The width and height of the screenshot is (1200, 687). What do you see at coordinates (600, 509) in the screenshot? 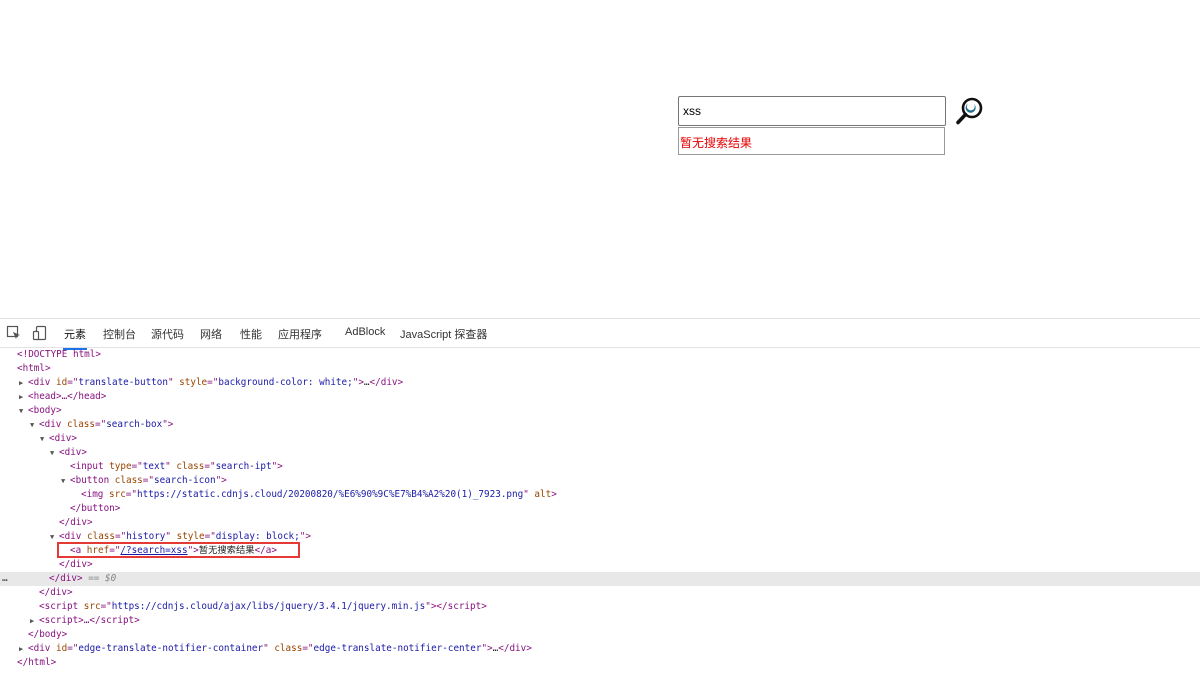
I see `dom-line: </button>` at bounding box center [600, 509].